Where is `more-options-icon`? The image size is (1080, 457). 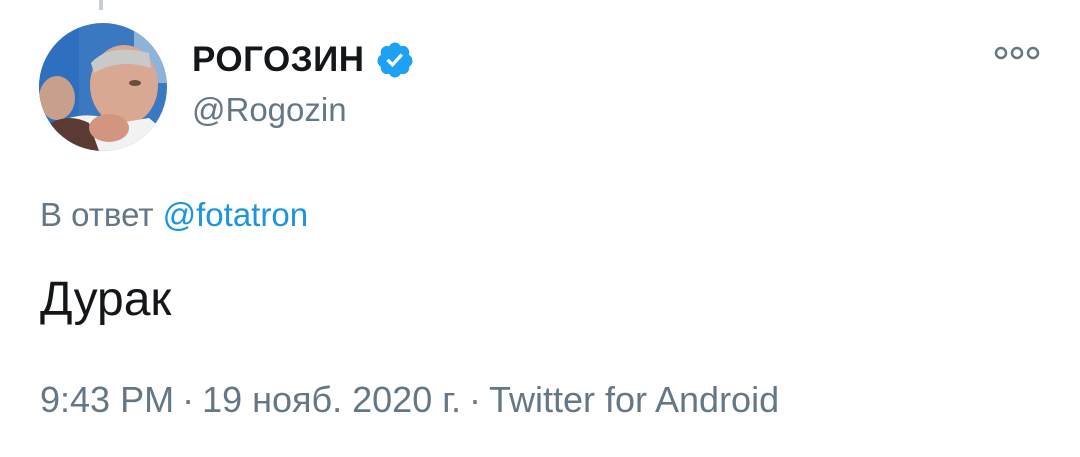
more-options-icon is located at coordinates (1017, 53).